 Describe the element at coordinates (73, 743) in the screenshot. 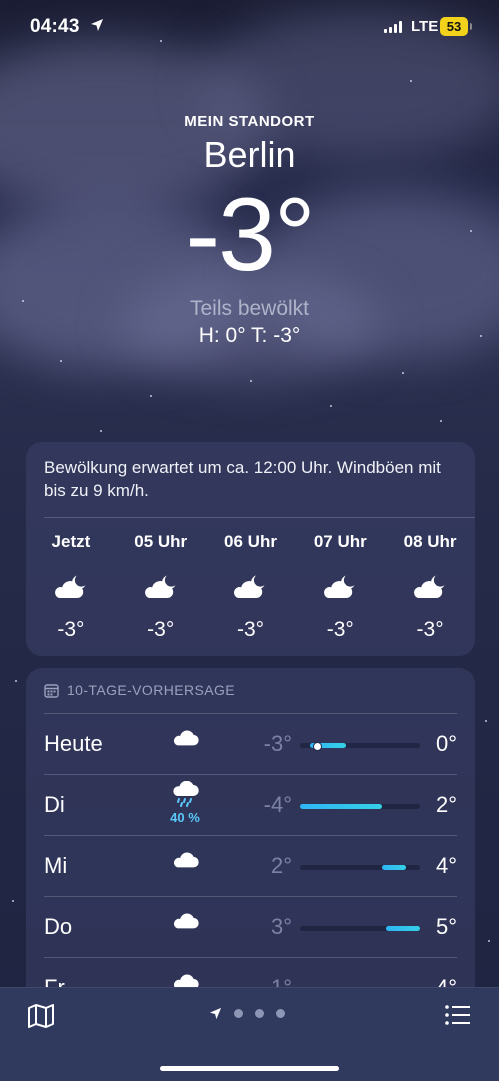

I see `day-name: Heute` at that location.